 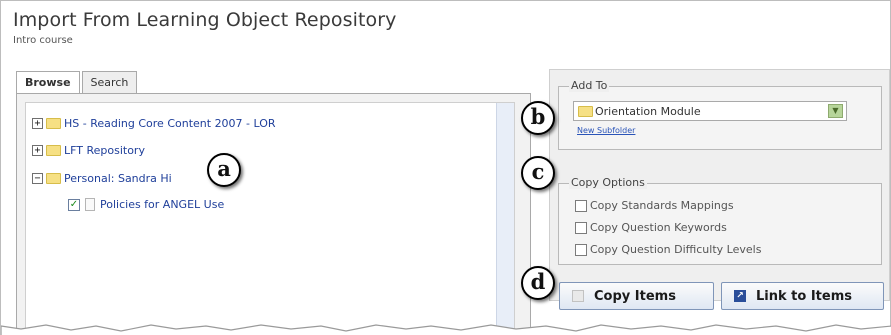 I want to click on option-label: Copy Question Keywords, so click(x=658, y=227).